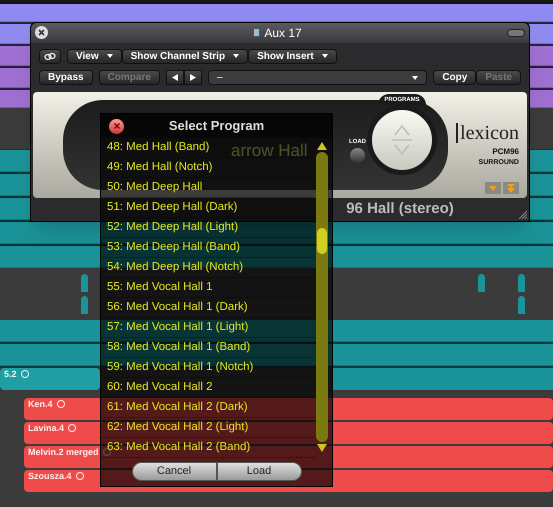 Image resolution: width=553 pixels, height=507 pixels. I want to click on toolbar-toggle-button, so click(516, 32).